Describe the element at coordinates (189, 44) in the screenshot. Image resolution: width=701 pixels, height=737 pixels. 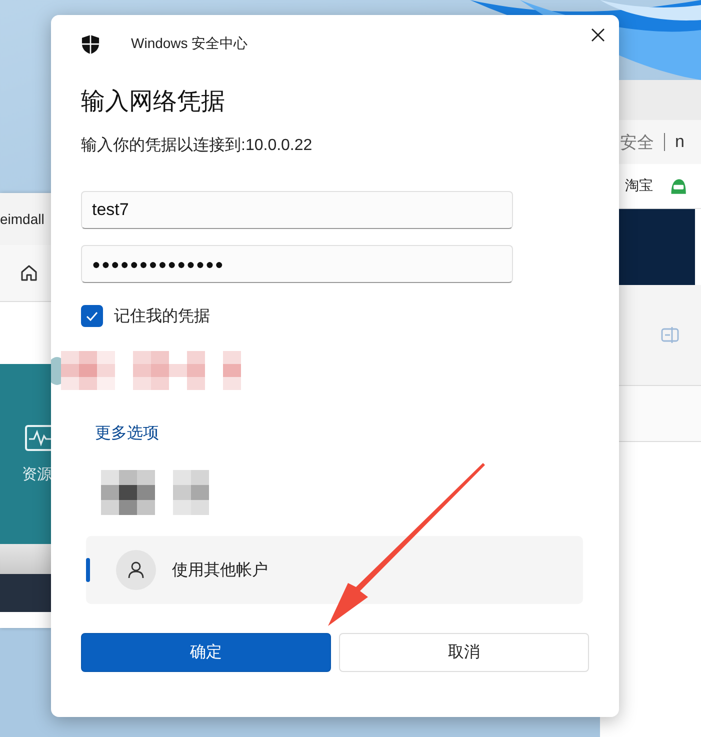
I see `app-name: Windows 安全中心` at that location.